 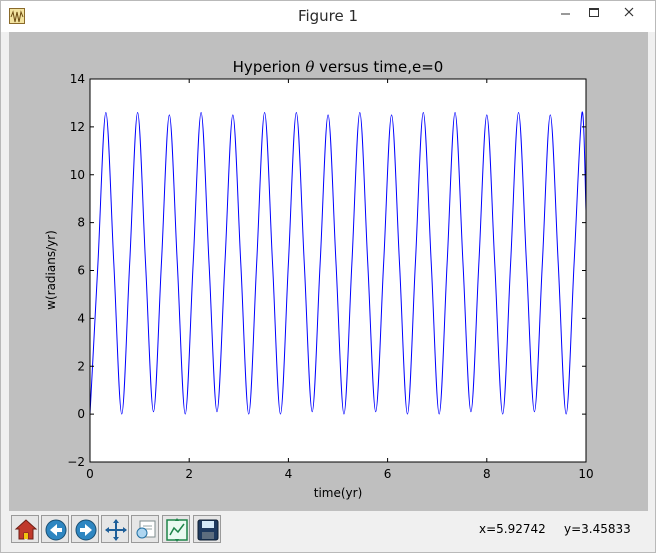 I want to click on back-button, so click(x=55, y=529).